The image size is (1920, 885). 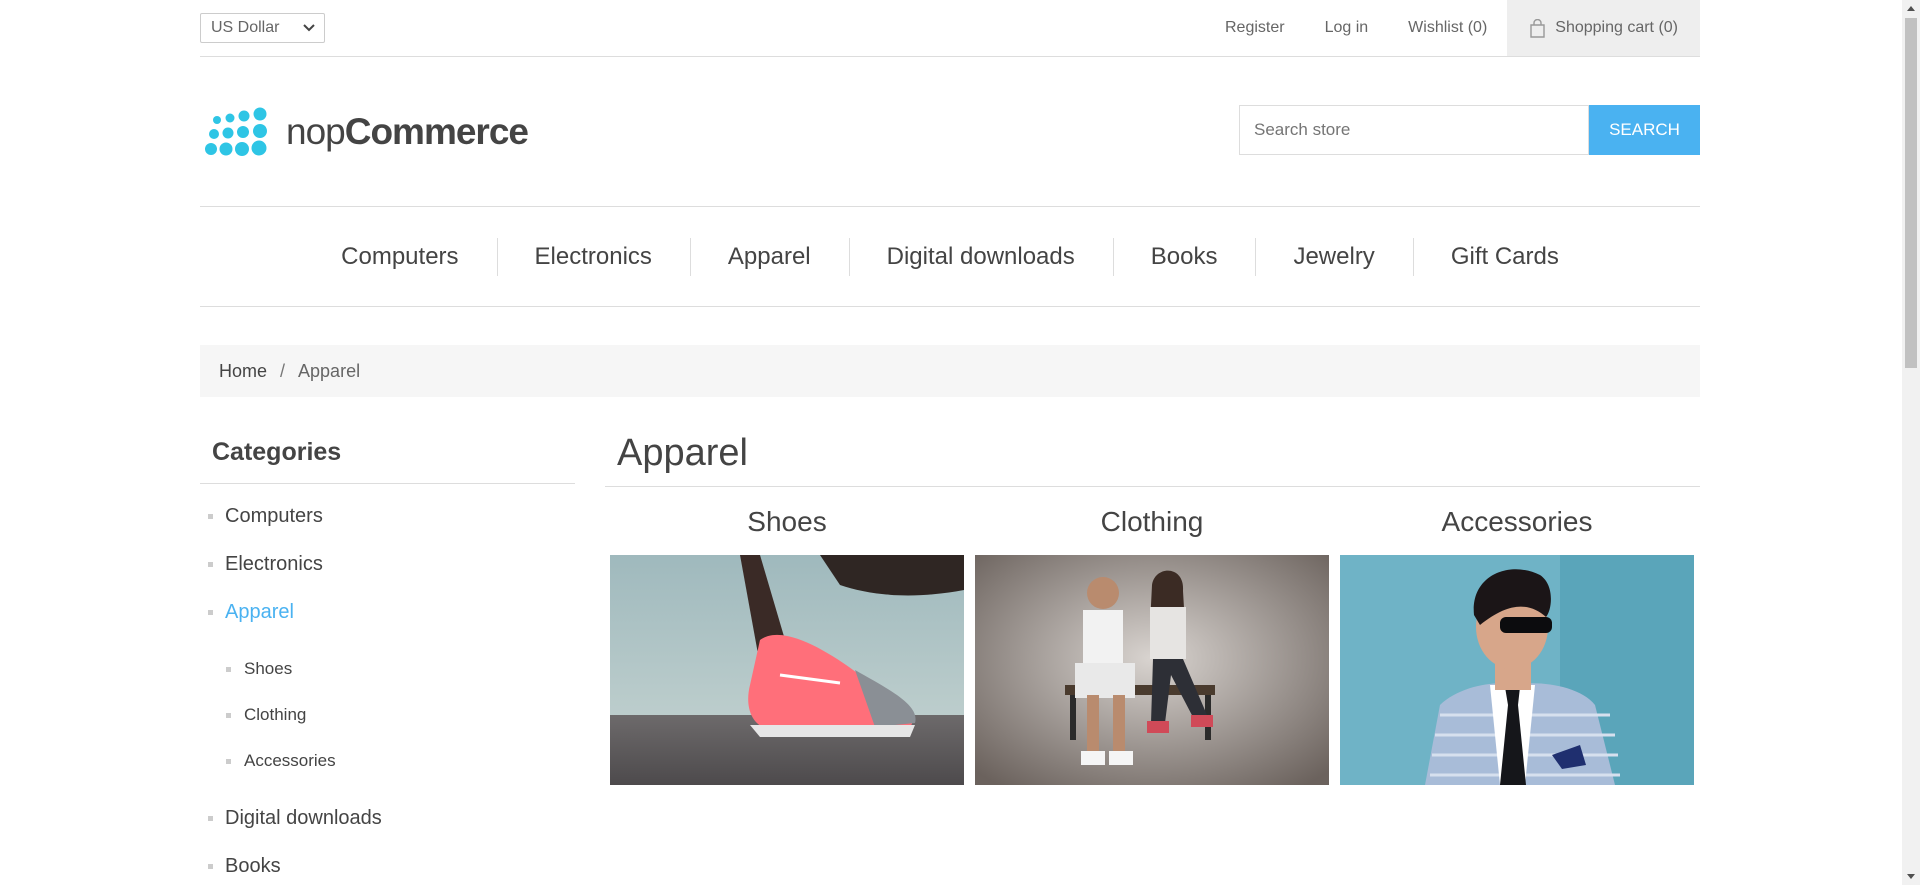 I want to click on sidebar-item-books: Books, so click(x=387, y=863).